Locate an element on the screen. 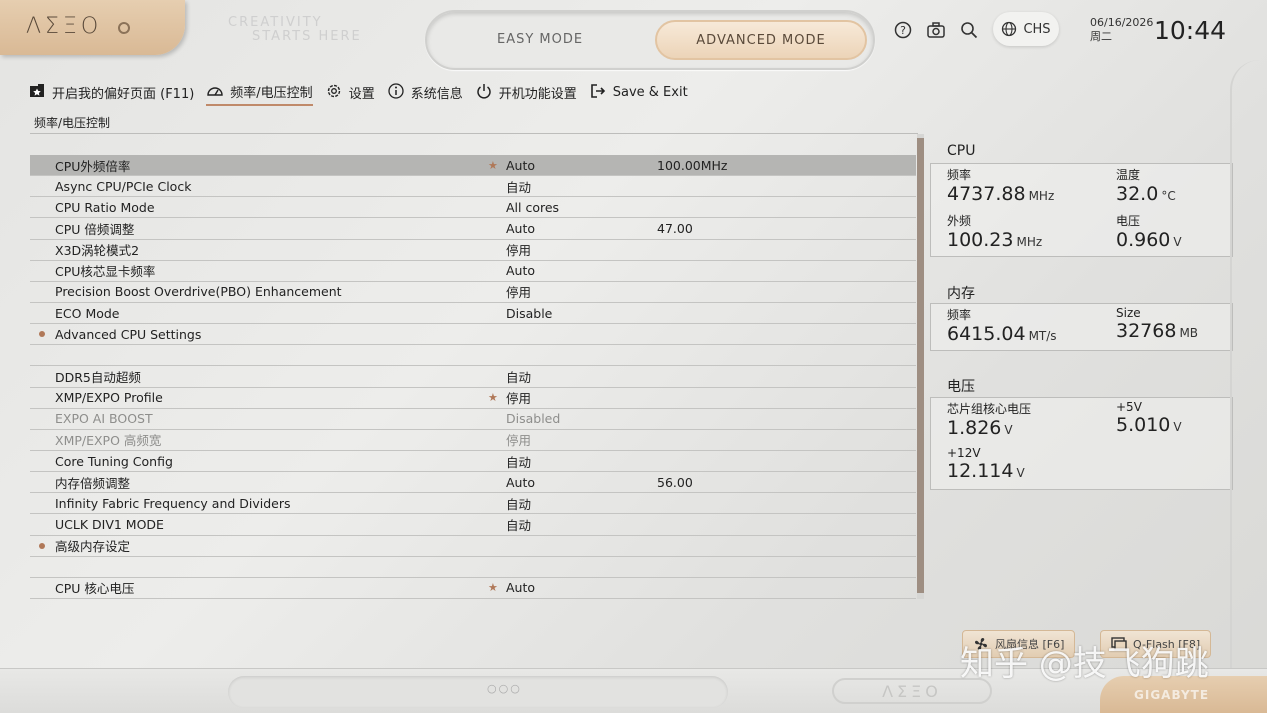  setting-row: DDR5自动超频 自动 is located at coordinates (473, 377).